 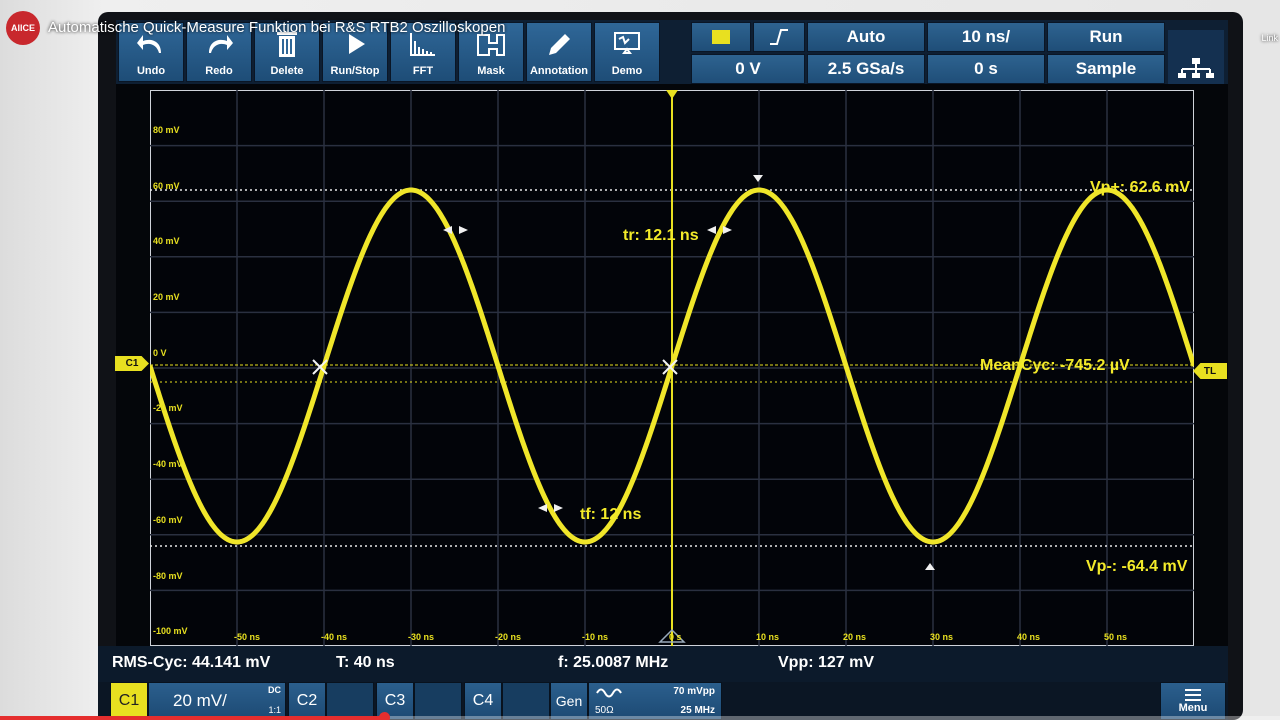 I want to click on y-axis-label: 80 mV, so click(x=166, y=130).